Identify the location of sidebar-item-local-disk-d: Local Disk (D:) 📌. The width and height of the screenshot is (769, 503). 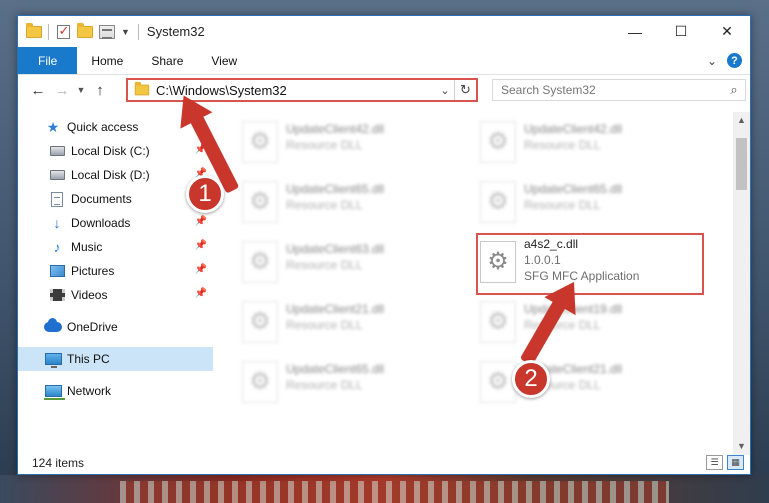
(115, 175).